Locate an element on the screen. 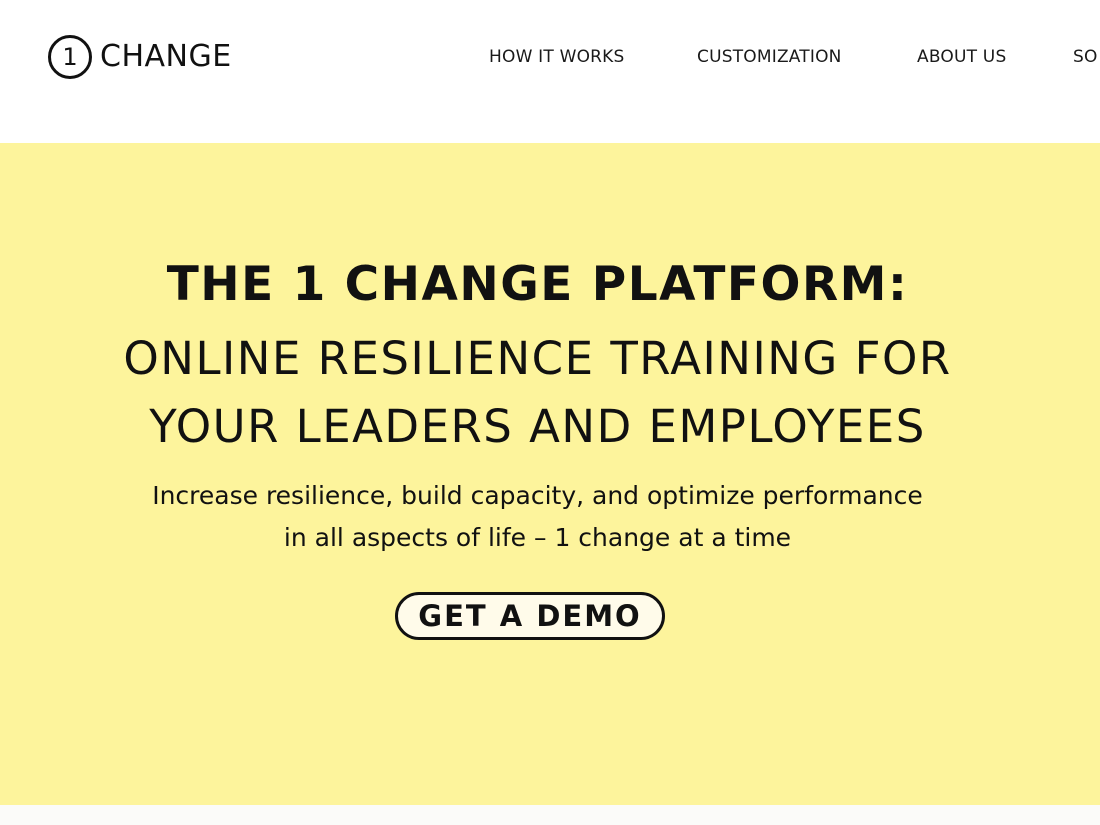 This screenshot has width=1100, height=825. hero-title: THE 1 CHANGE PLATFORM: is located at coordinates (537, 284).